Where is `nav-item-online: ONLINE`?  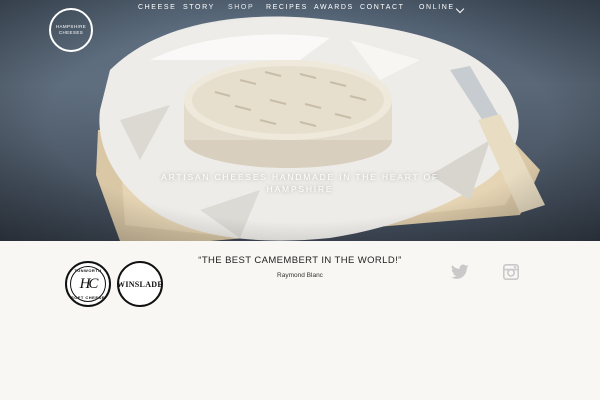 nav-item-online: ONLINE is located at coordinates (437, 7).